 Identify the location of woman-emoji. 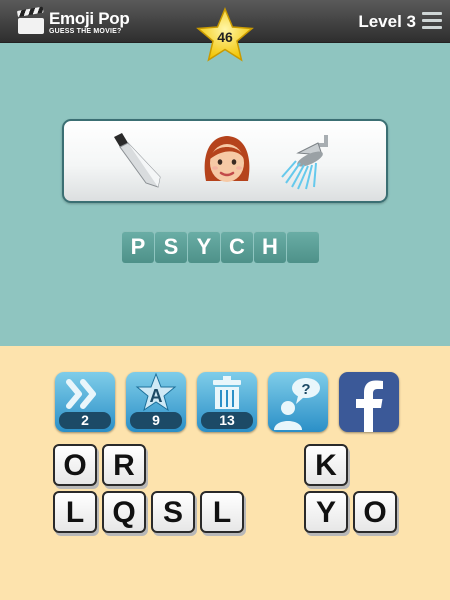
(227, 159).